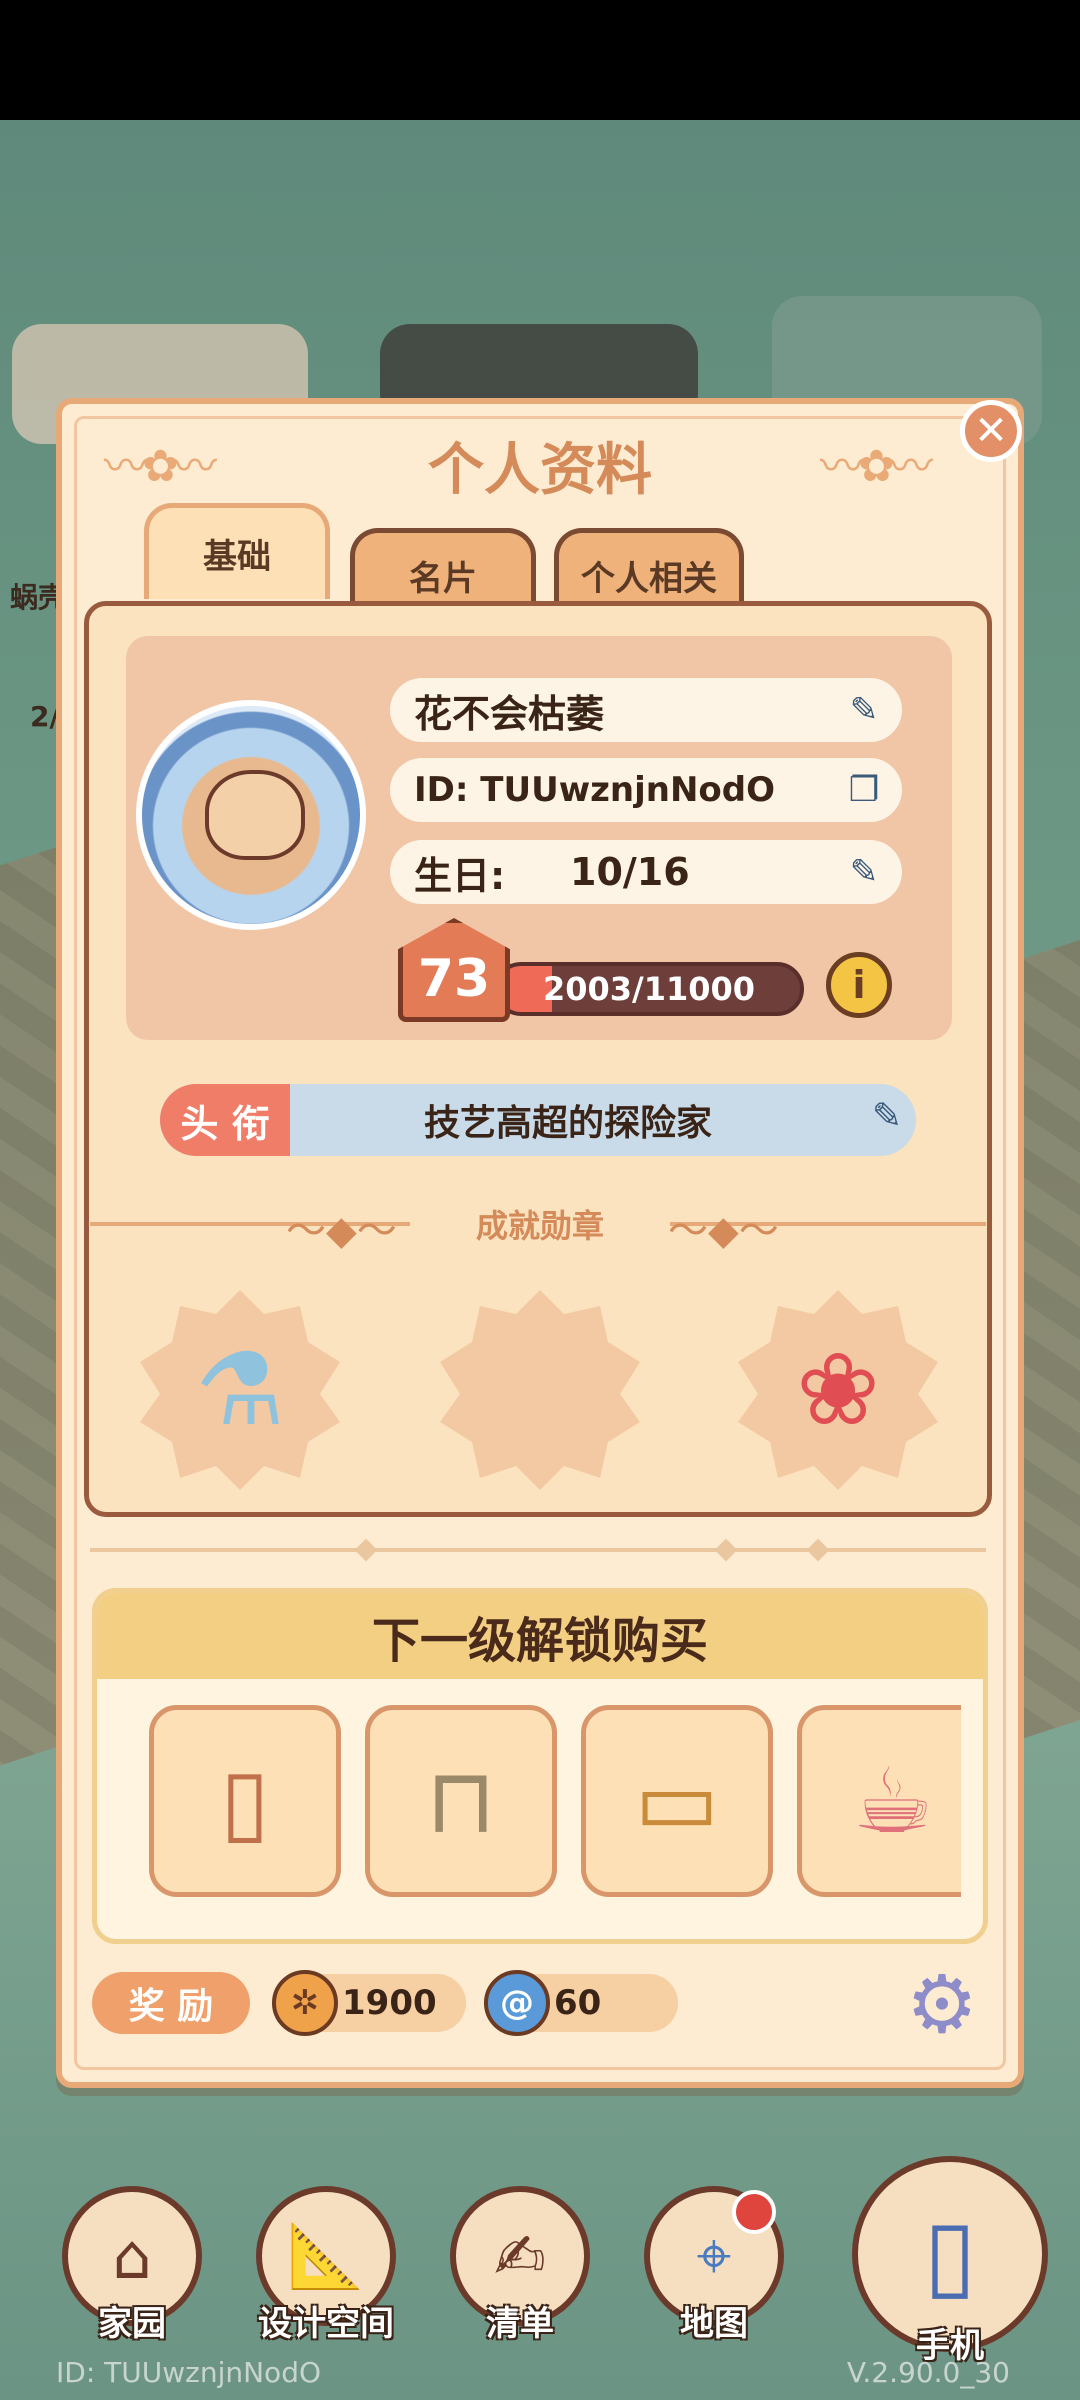 This screenshot has width=1080, height=2400. What do you see at coordinates (714, 2324) in the screenshot?
I see `nav-map-label: 地图` at bounding box center [714, 2324].